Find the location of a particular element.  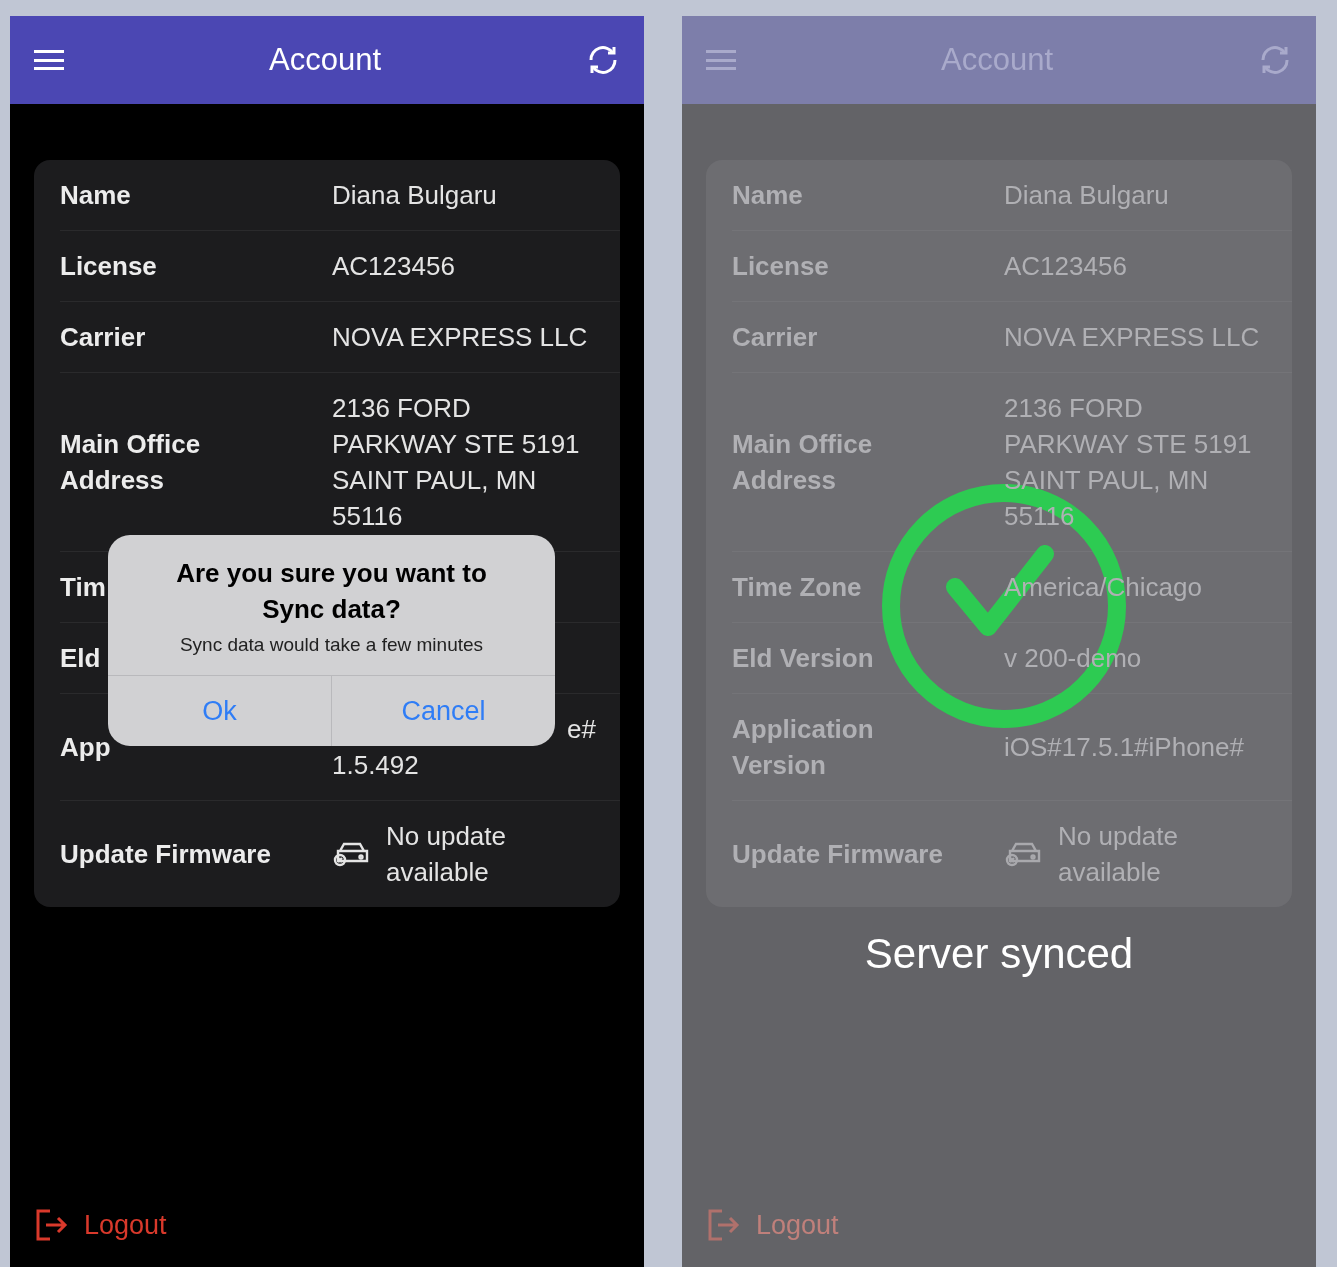

toast-message: Server synced is located at coordinates (999, 954).